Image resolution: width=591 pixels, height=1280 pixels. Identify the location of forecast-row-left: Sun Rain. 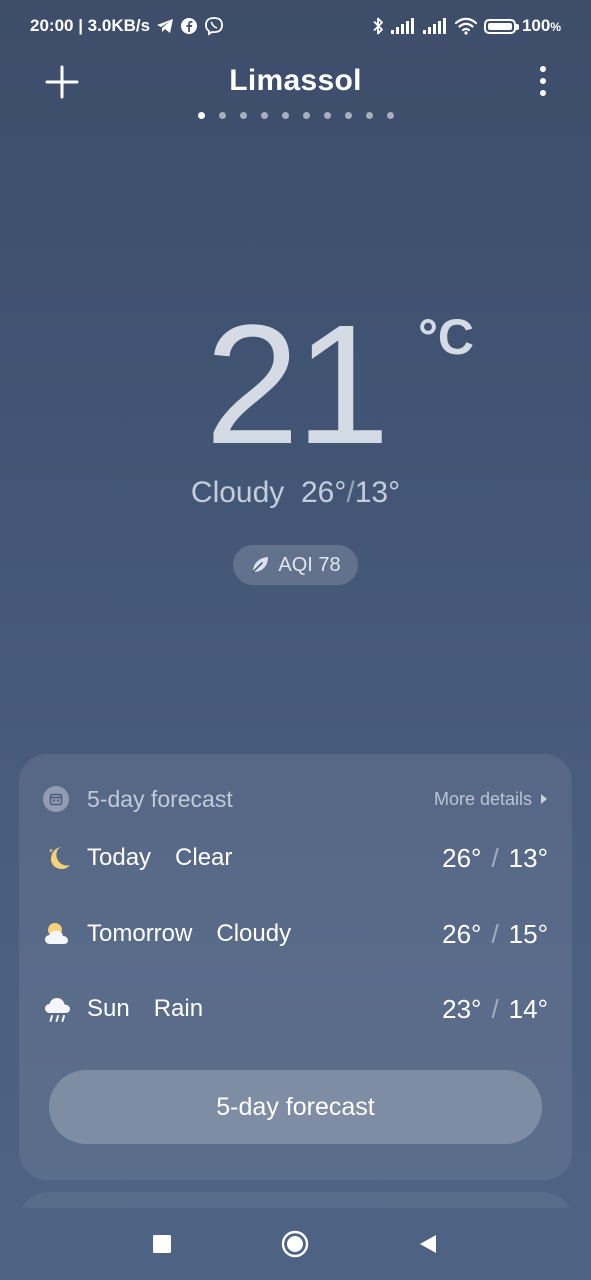
(123, 1009).